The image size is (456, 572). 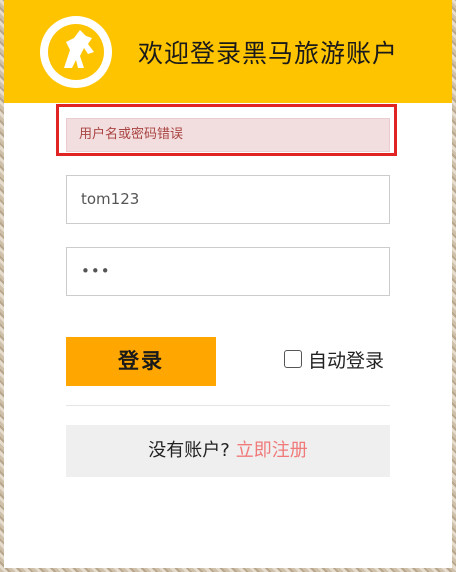 I want to click on page-title: 欢迎登录黑马旅游账户, so click(x=268, y=53).